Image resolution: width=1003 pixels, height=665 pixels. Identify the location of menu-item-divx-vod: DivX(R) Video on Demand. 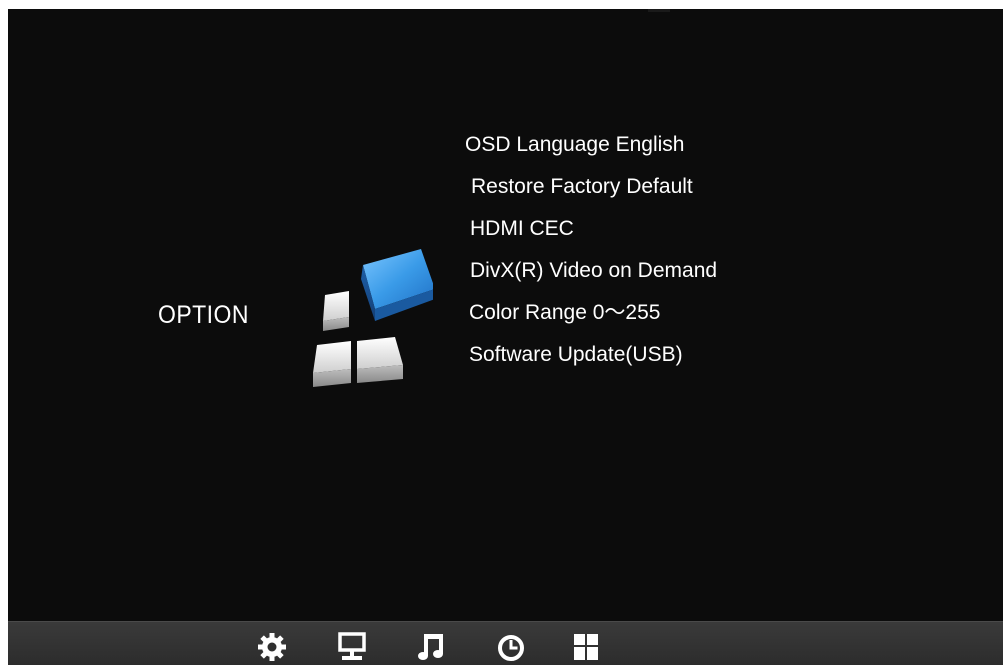
(593, 271).